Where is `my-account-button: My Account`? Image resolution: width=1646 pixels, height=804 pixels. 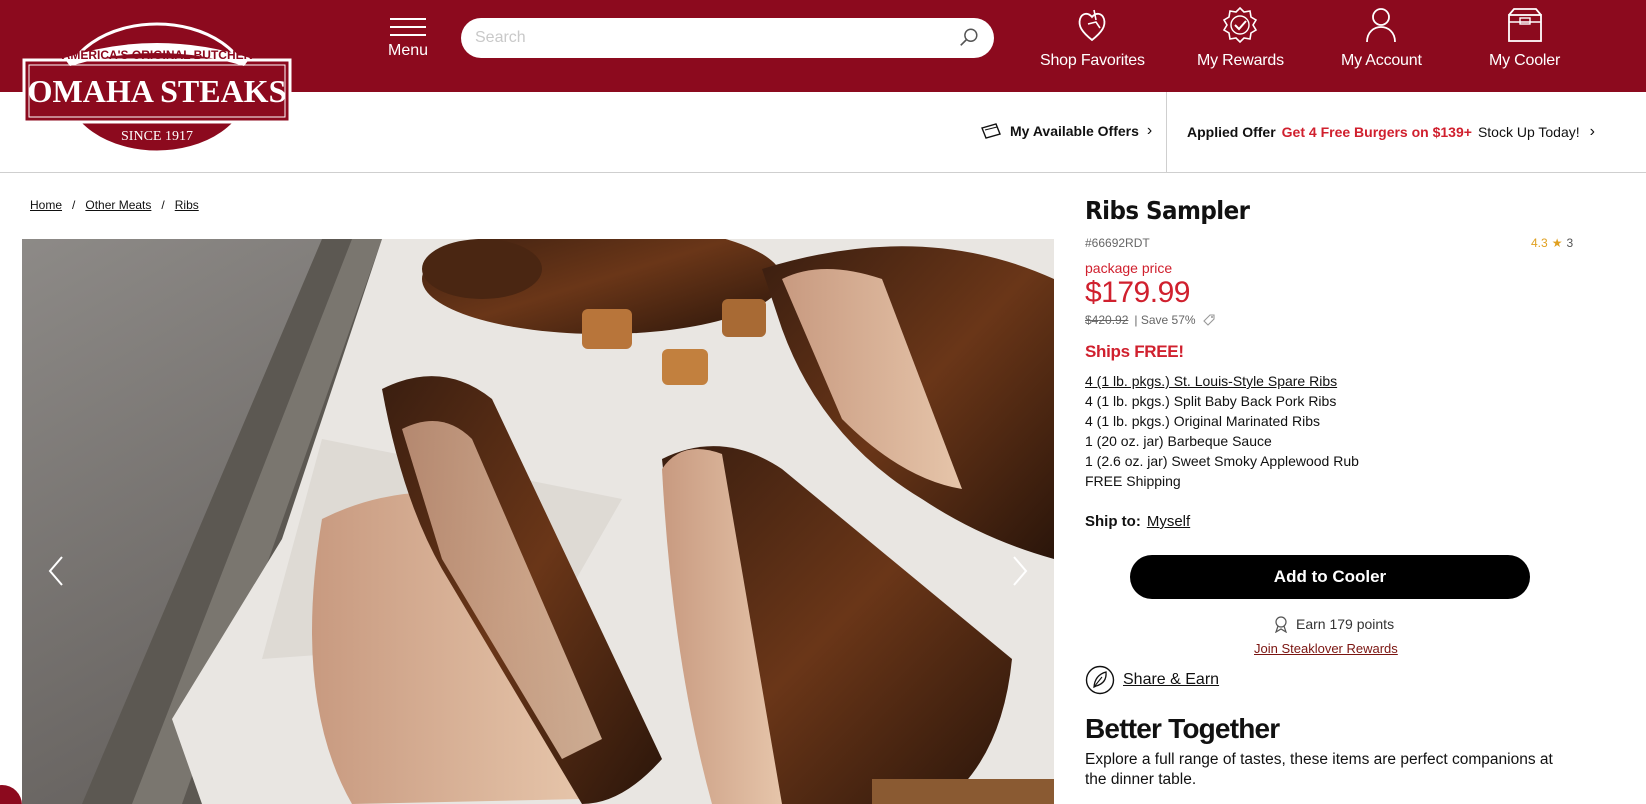
my-account-button: My Account is located at coordinates (1381, 38).